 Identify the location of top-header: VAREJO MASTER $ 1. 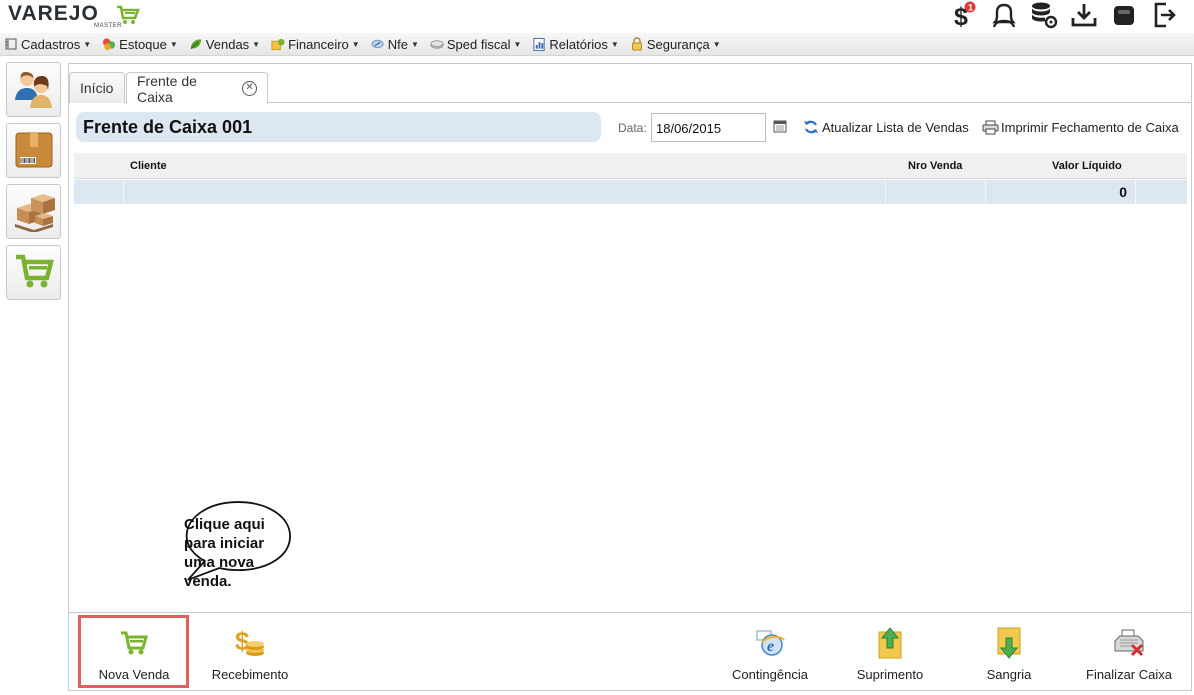
(597, 16).